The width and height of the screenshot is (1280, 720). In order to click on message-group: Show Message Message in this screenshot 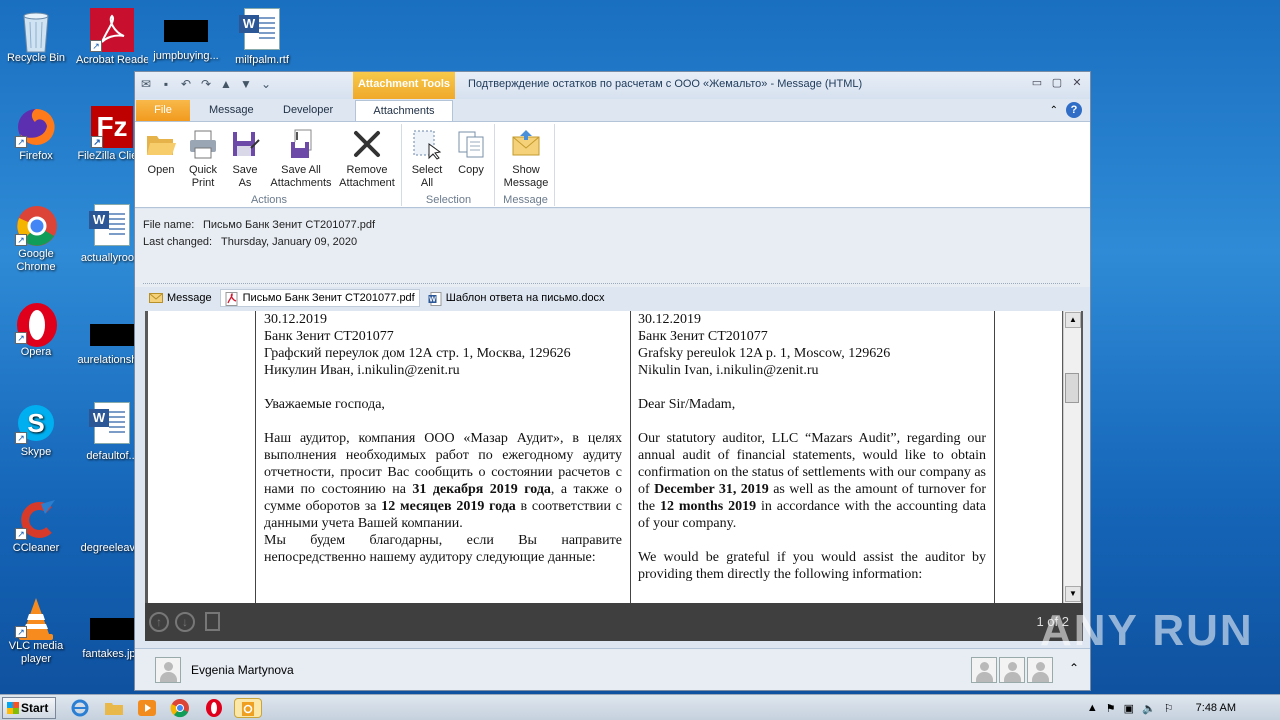, I will do `click(526, 165)`.